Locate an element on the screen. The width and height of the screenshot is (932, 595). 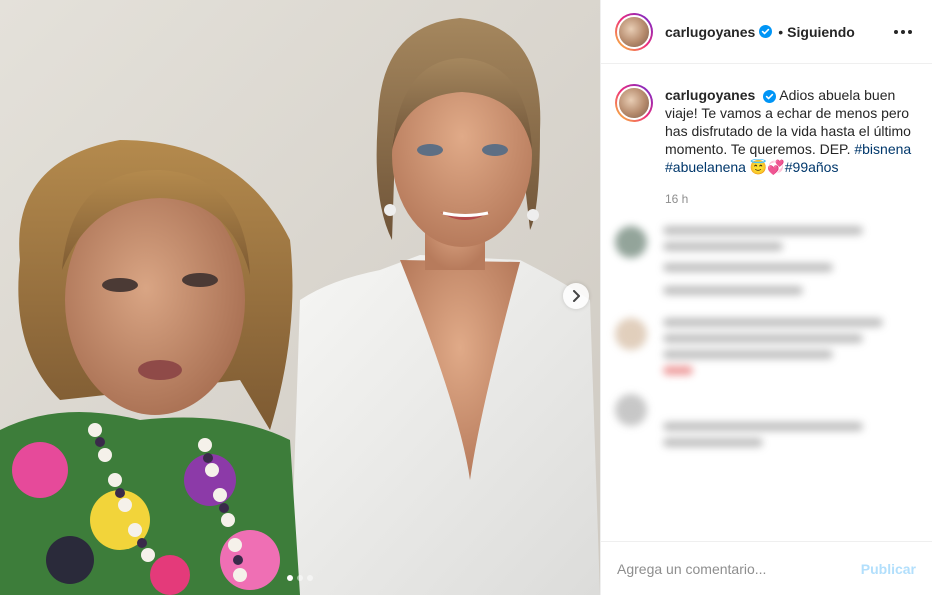
author-avatar is located at coordinates (634, 31).